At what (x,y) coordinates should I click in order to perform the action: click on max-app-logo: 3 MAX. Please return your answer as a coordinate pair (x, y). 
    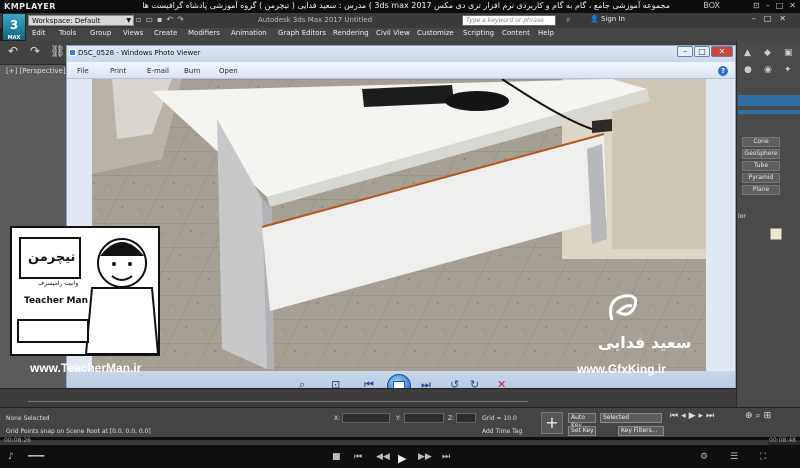
    Looking at the image, I should click on (14, 27).